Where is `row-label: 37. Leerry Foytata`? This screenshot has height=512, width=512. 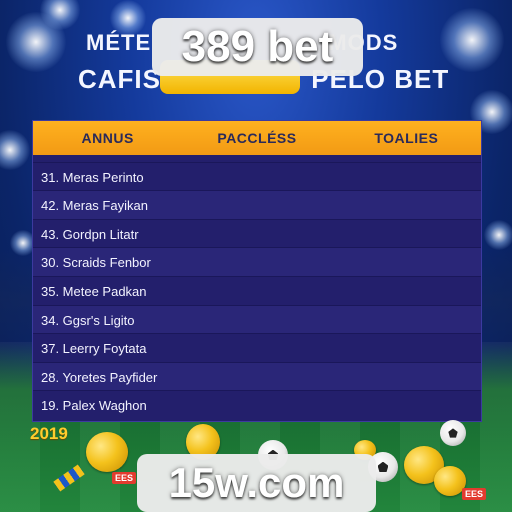 row-label: 37. Leerry Foytata is located at coordinates (94, 348).